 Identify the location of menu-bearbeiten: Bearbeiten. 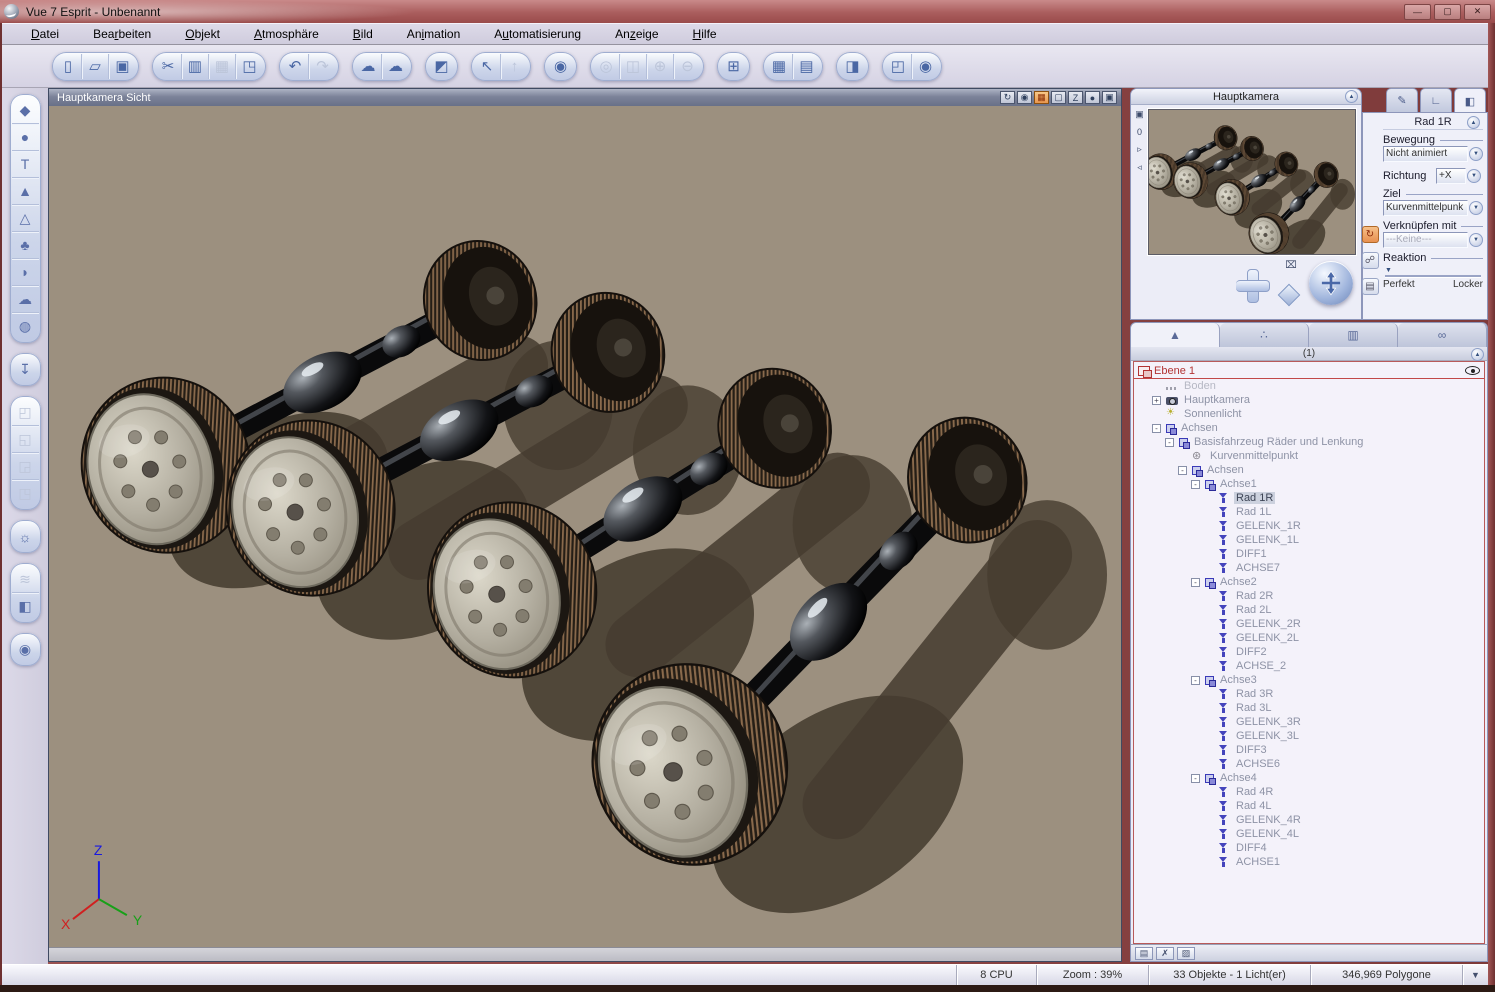
(122, 33).